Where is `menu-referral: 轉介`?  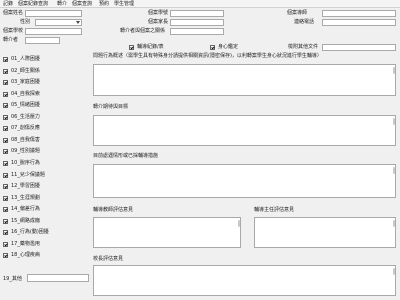
menu-referral: 轉介 is located at coordinates (62, 4).